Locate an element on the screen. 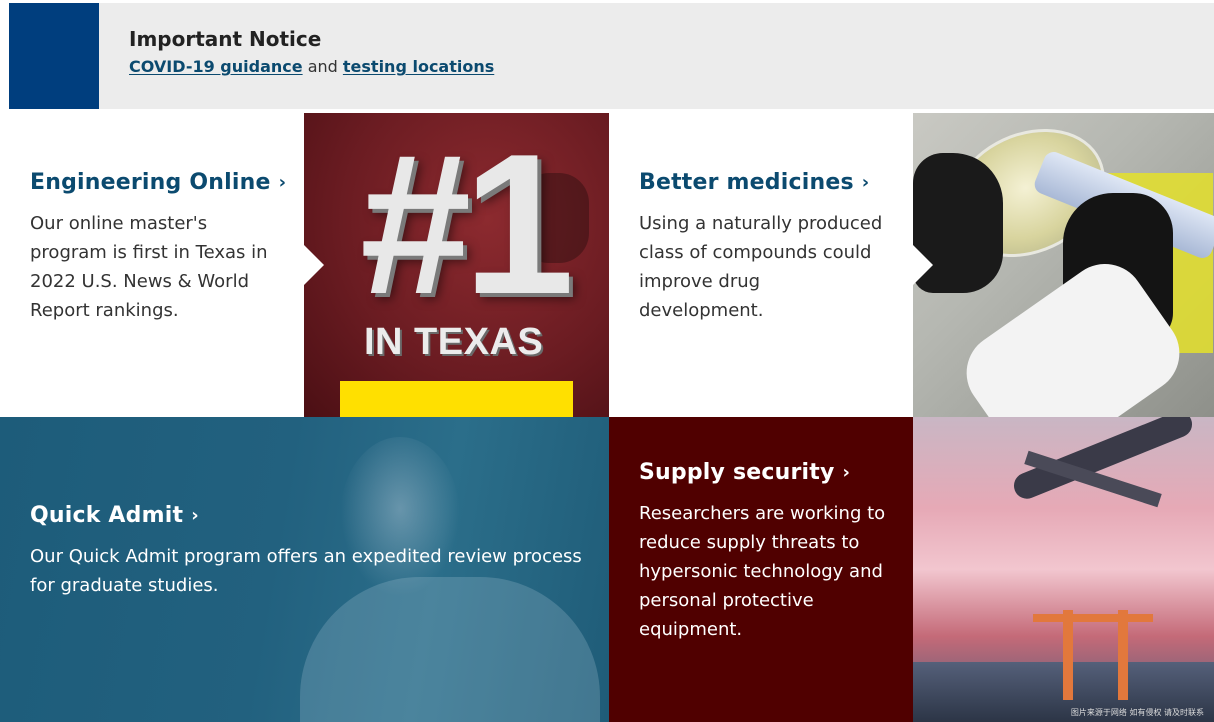  ranking-number: #1 is located at coordinates (467, 224).